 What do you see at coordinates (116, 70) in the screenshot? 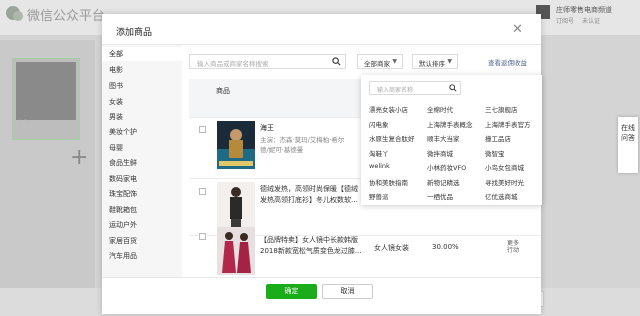
I see `category-movie: 电影` at bounding box center [116, 70].